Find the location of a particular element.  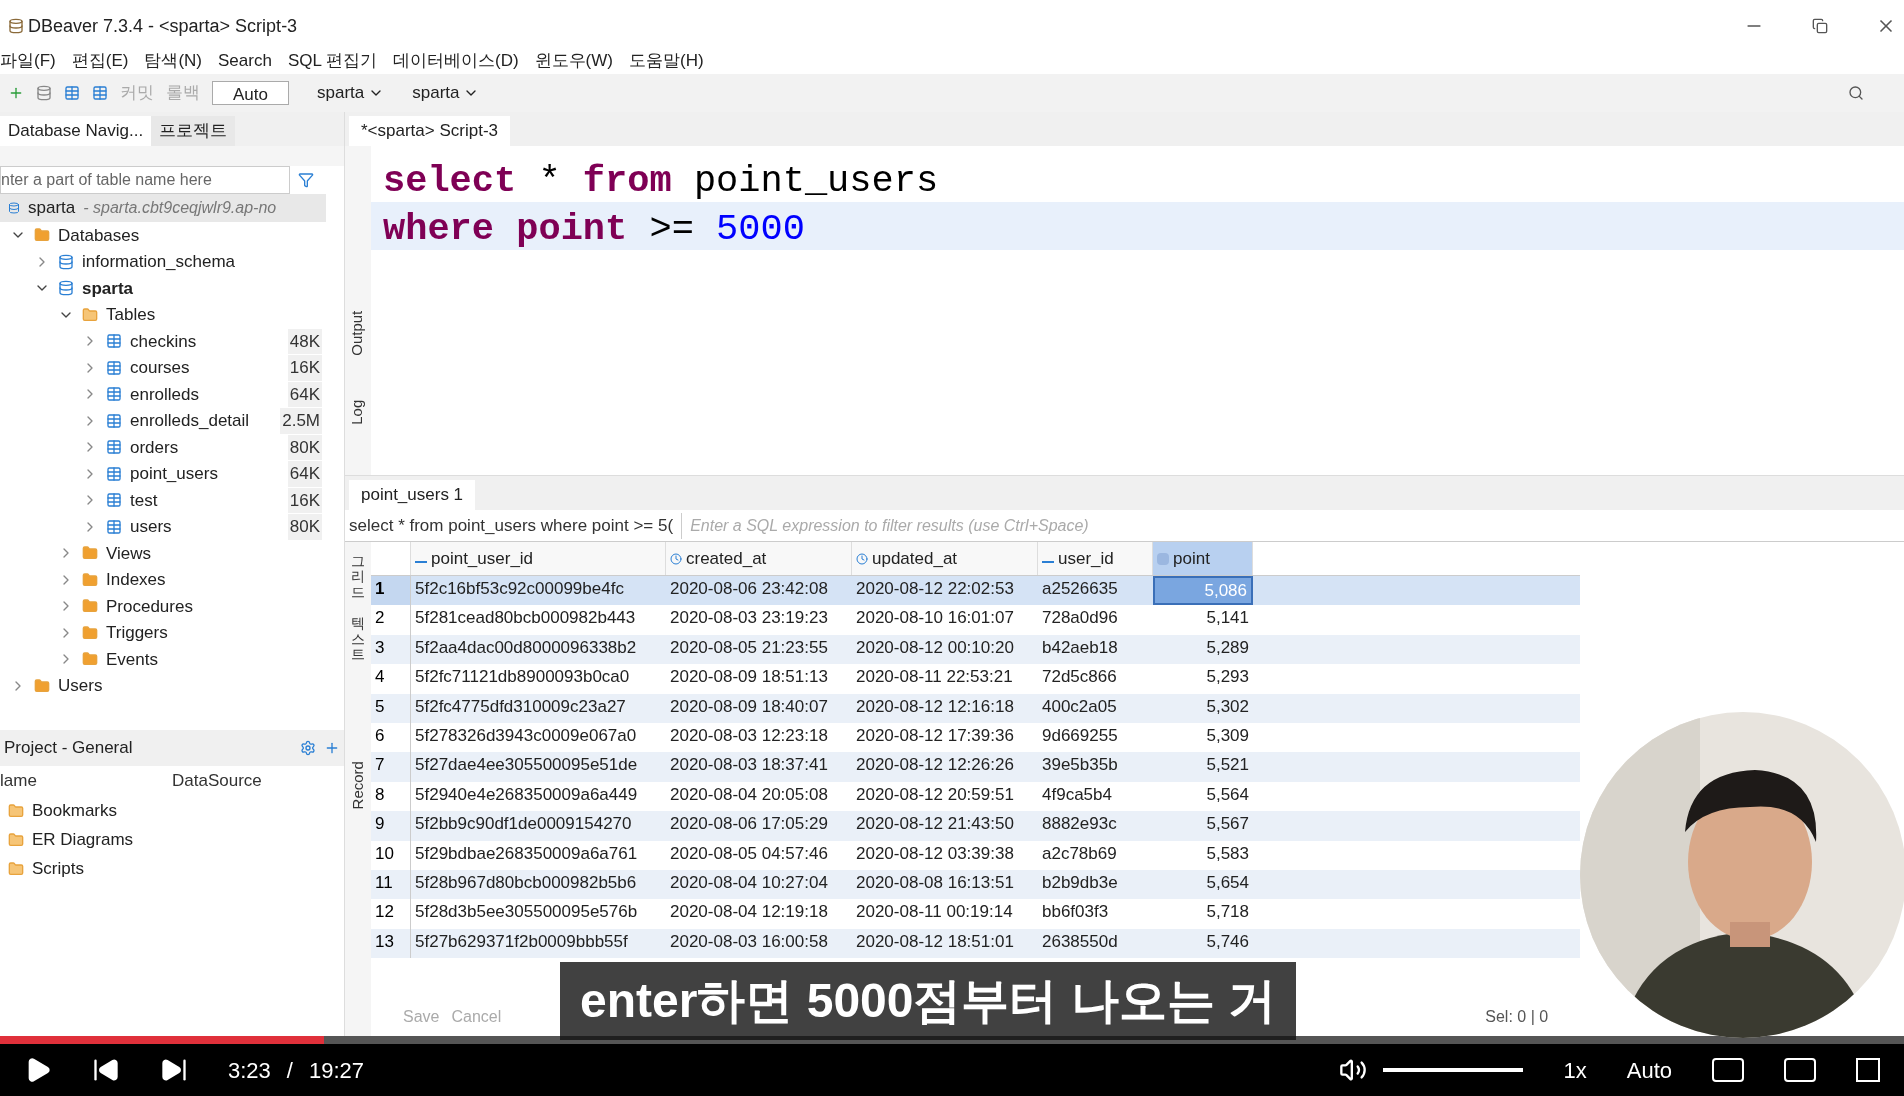

project-item: Bookmarks is located at coordinates (75, 810).